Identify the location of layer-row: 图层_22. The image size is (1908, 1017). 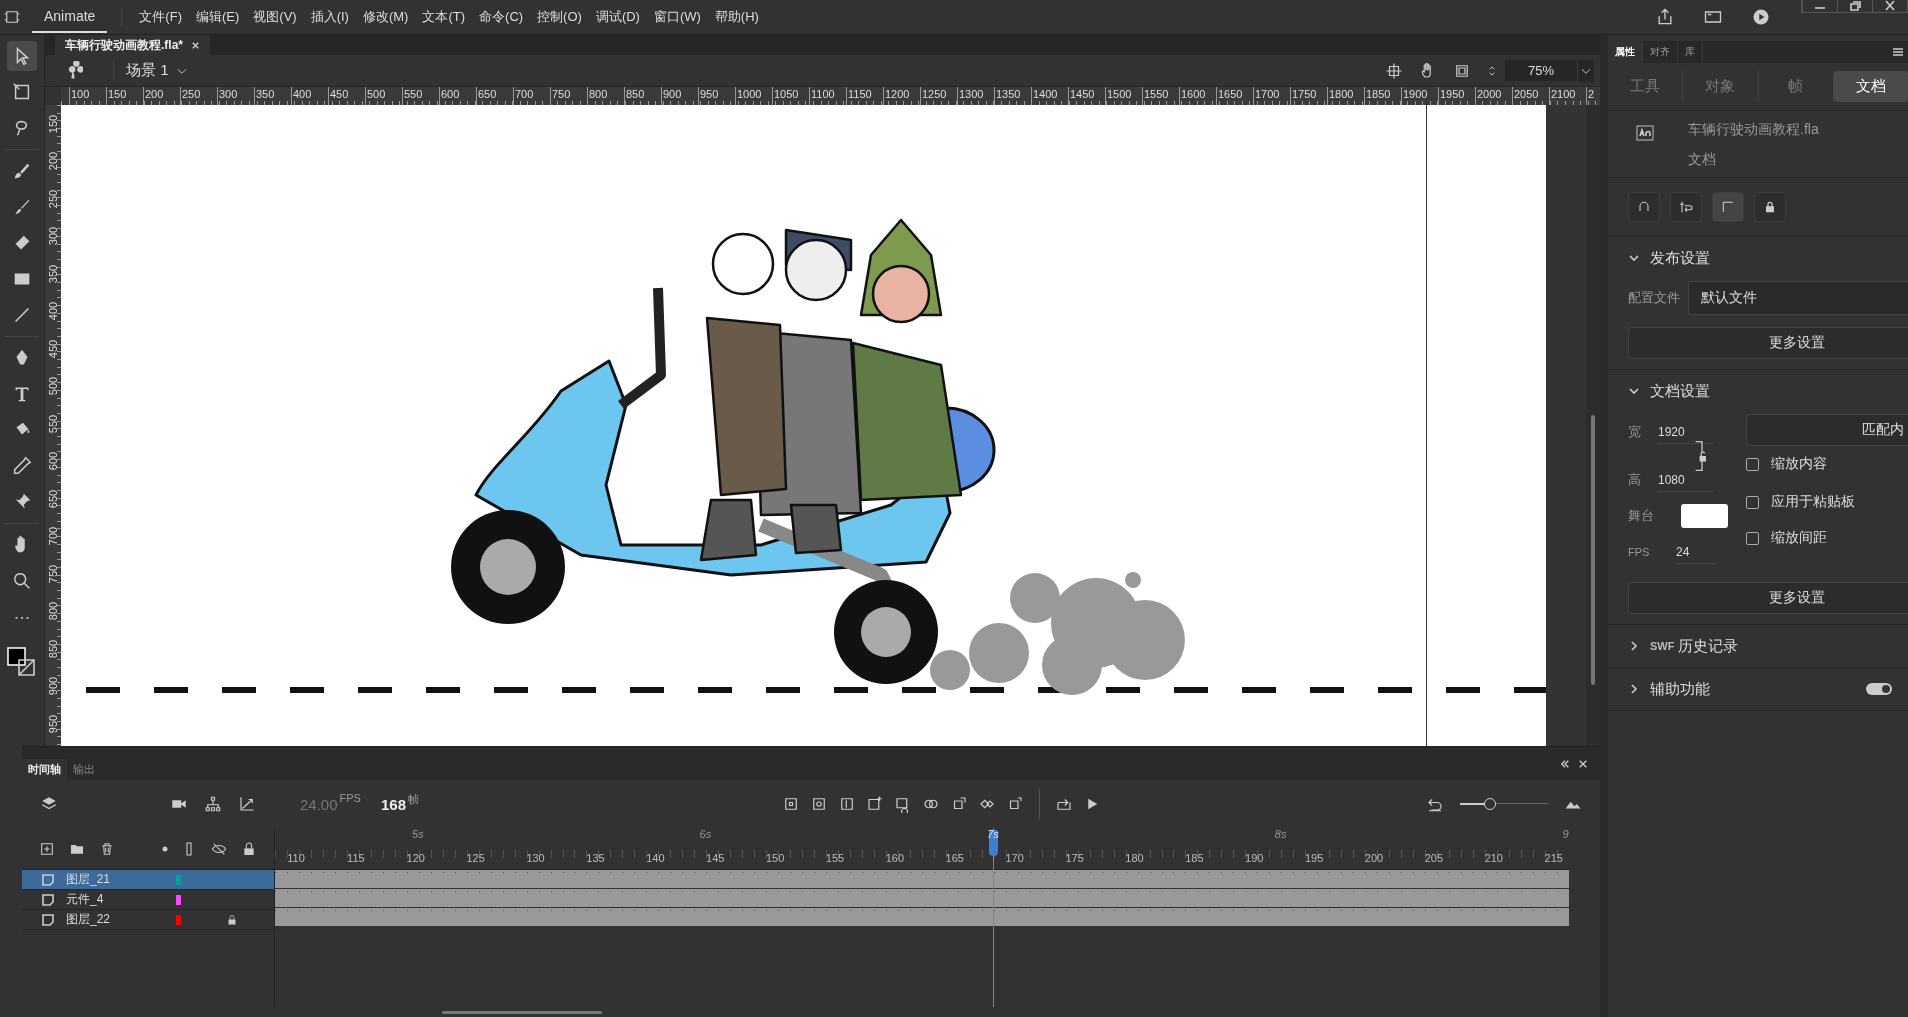
(148, 920).